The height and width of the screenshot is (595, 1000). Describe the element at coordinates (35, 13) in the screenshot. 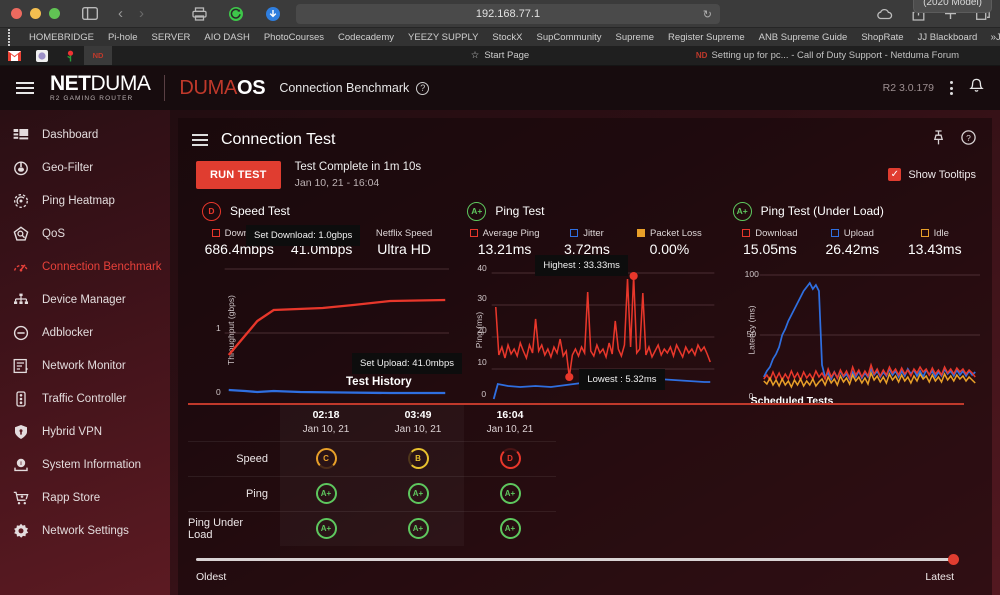

I see `minimize-window-button` at that location.